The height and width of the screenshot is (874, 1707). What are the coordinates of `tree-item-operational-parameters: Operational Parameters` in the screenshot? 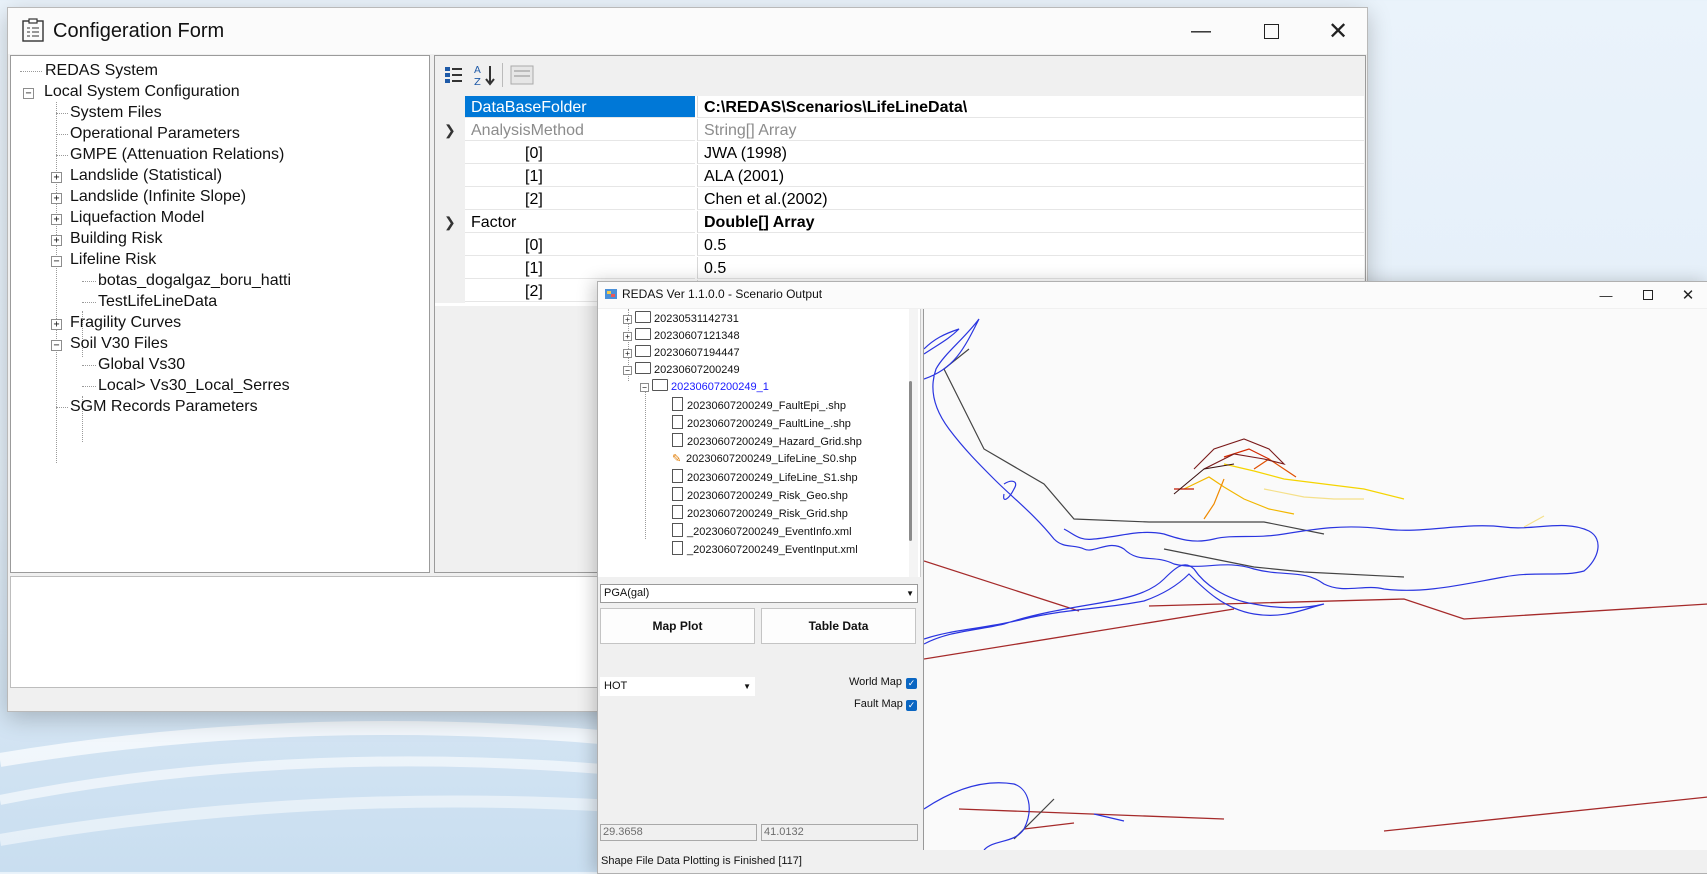 It's located at (155, 134).